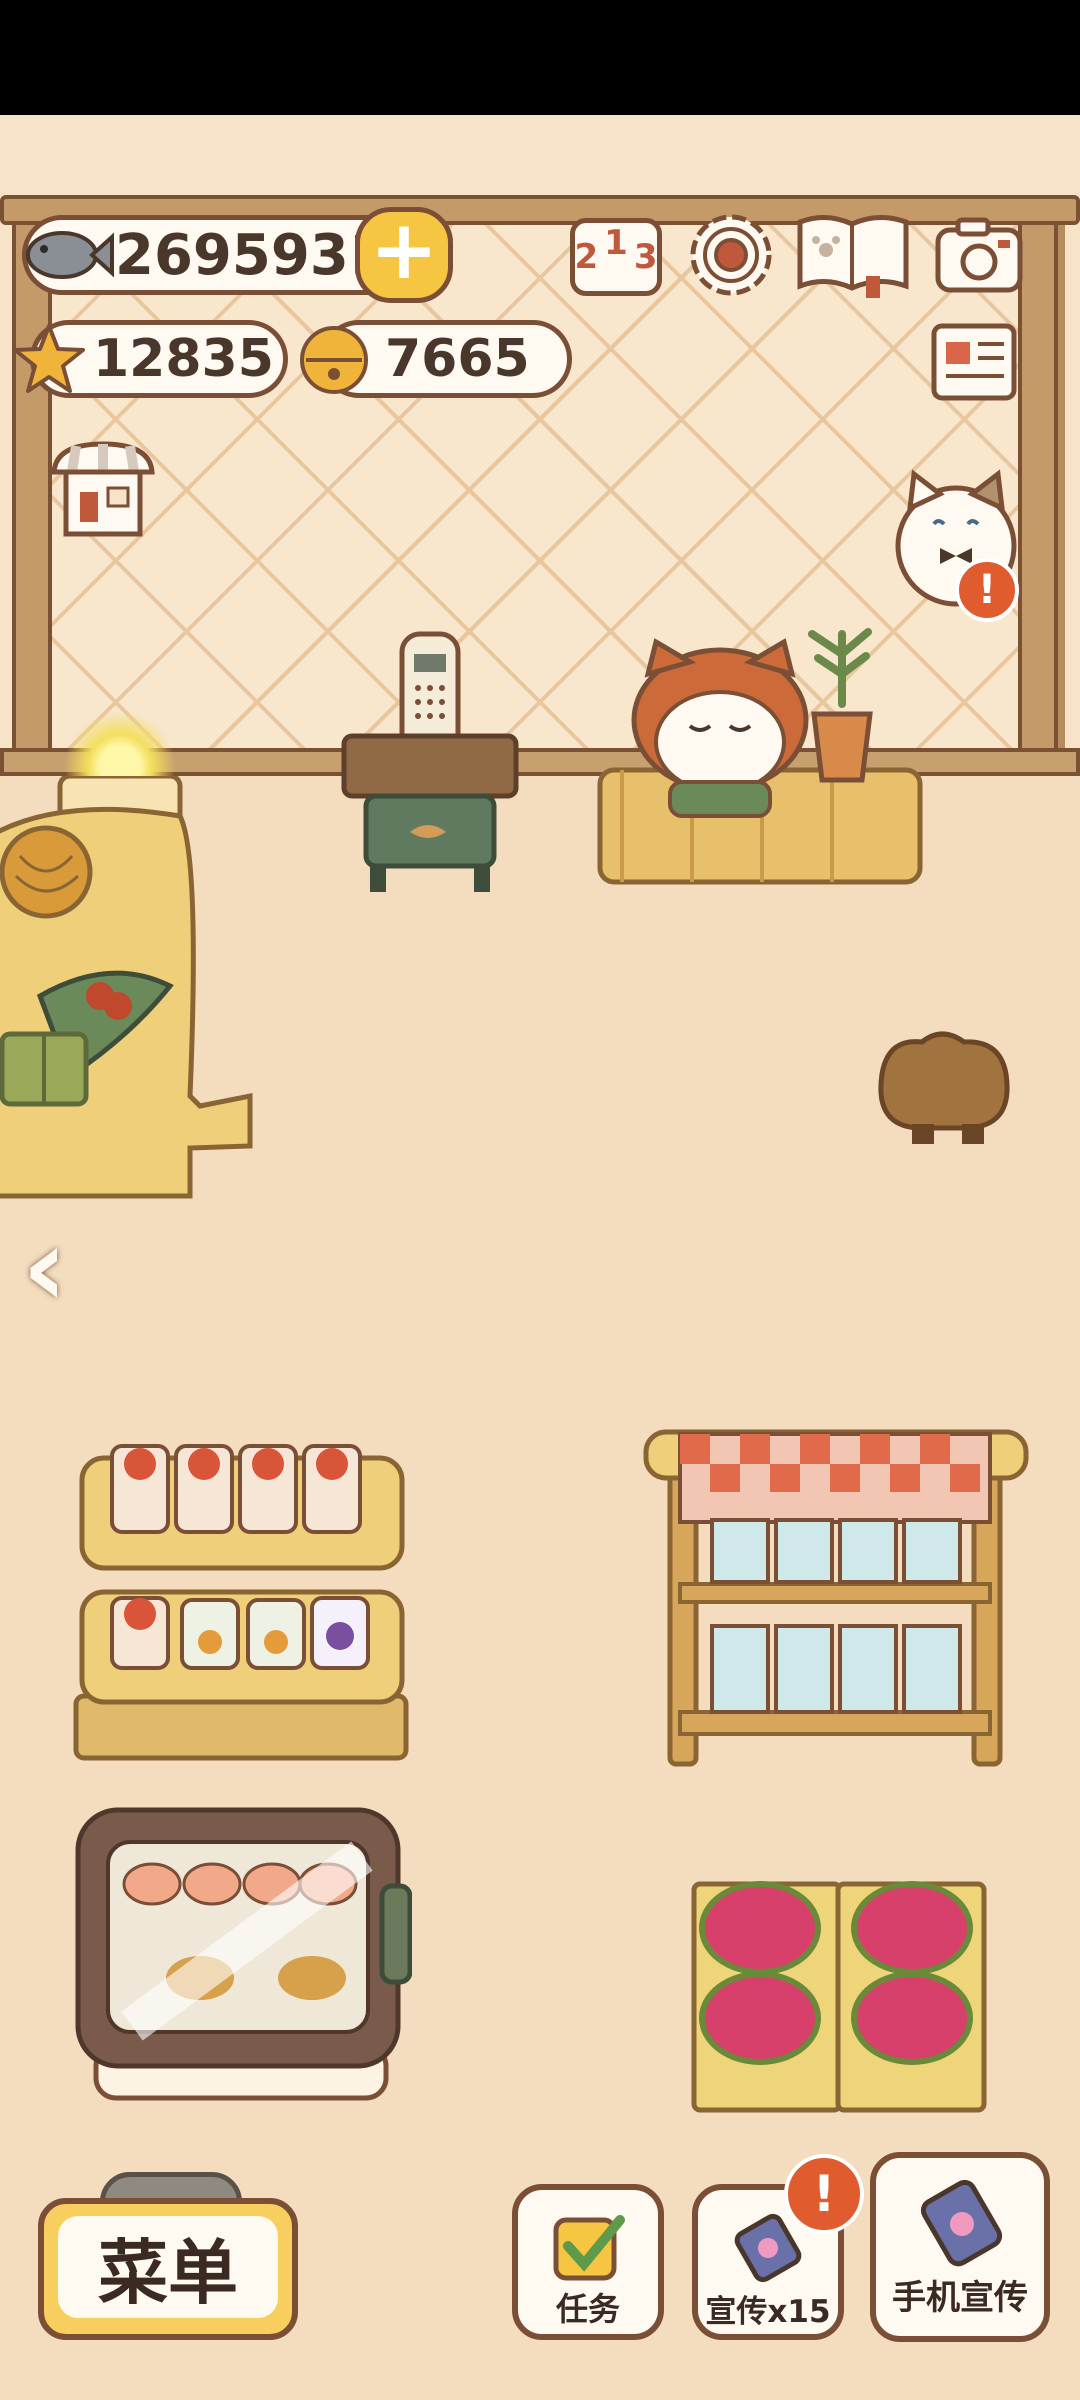 The height and width of the screenshot is (2400, 1080). What do you see at coordinates (130, 1001) in the screenshot?
I see `side-counter` at bounding box center [130, 1001].